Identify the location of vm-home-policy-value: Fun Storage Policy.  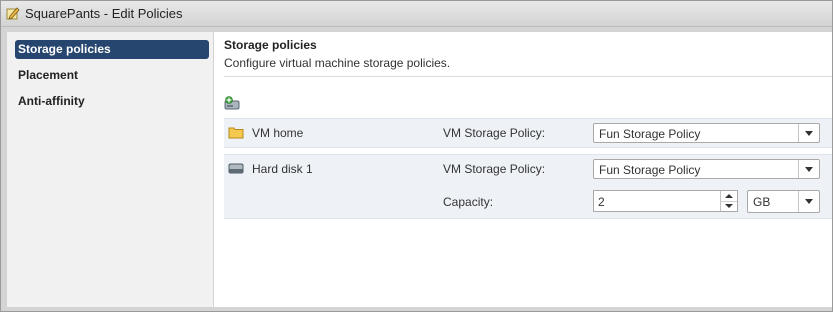
(650, 134).